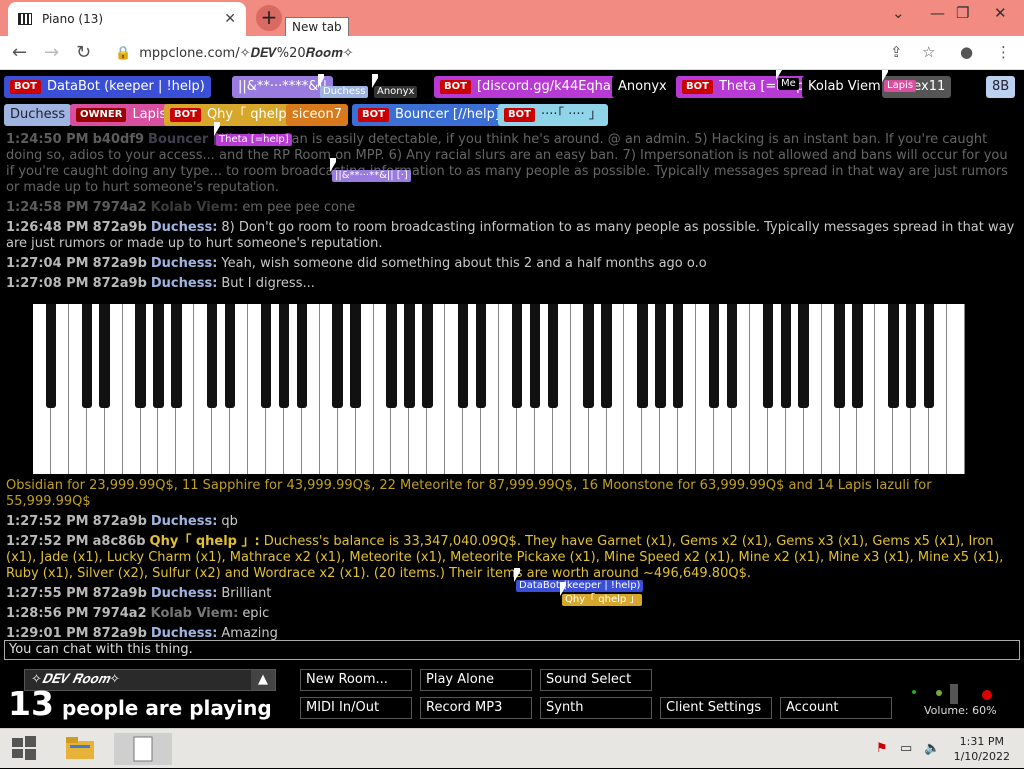 The height and width of the screenshot is (769, 1024). I want to click on user-chip: Kolab Viem, so click(844, 87).